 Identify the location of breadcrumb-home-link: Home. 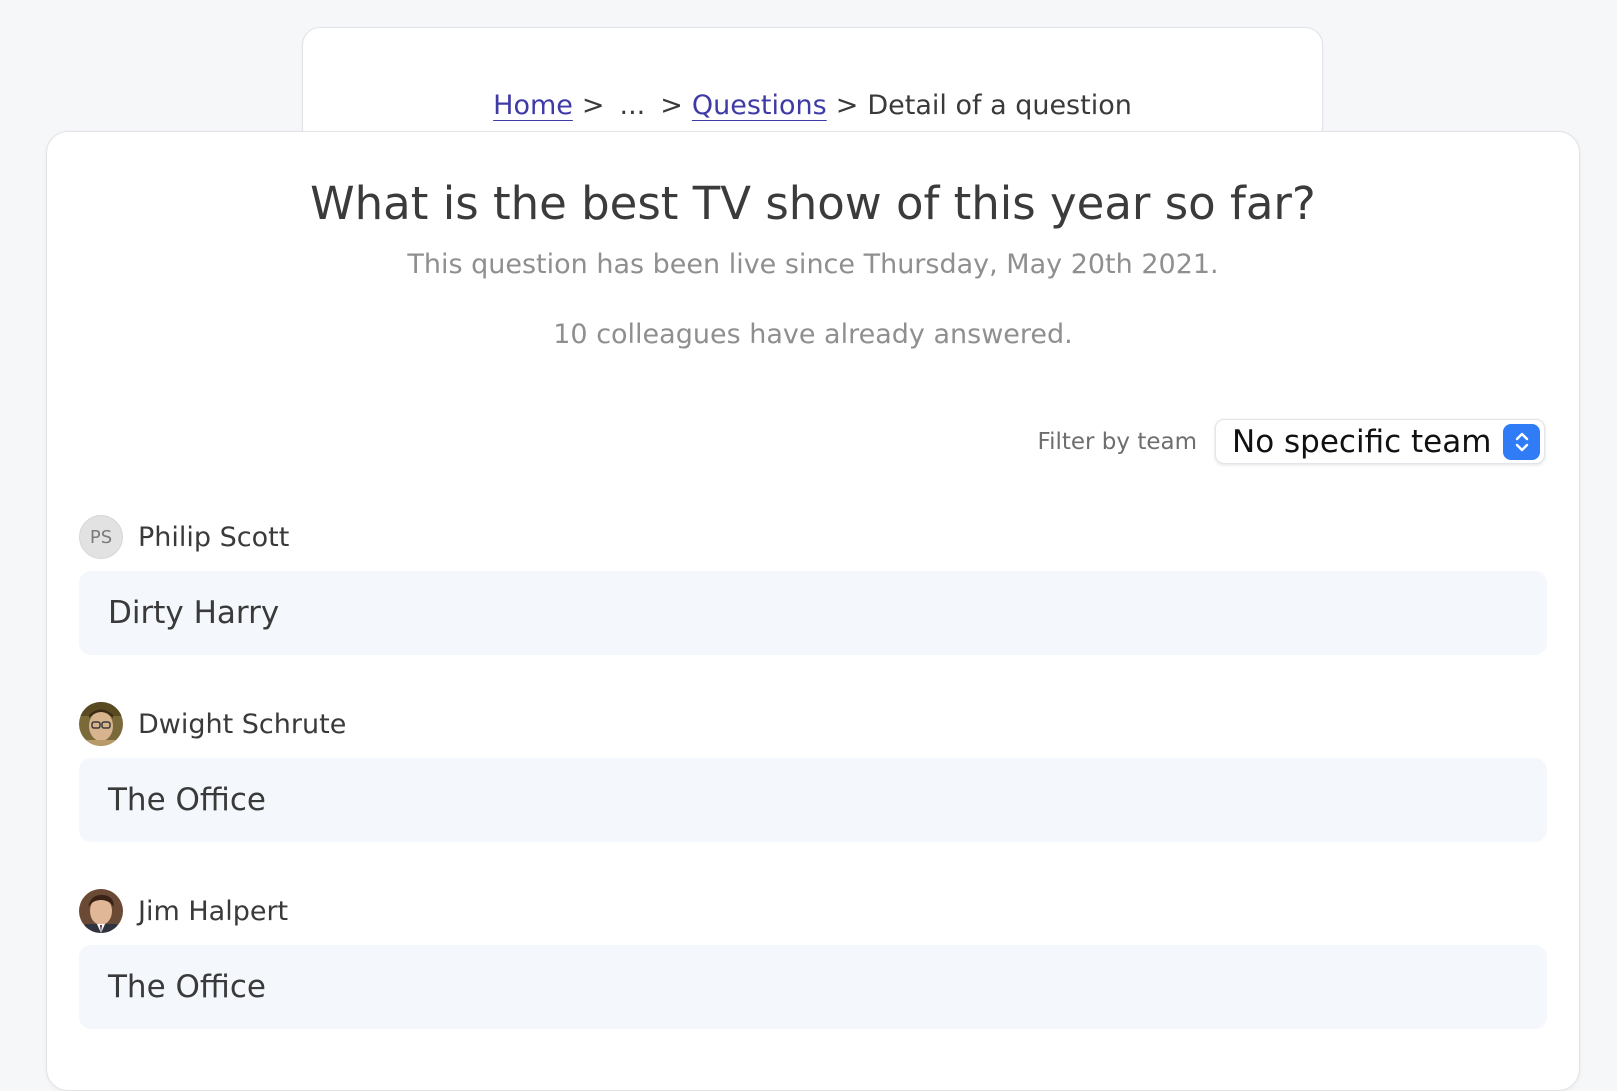
(533, 105).